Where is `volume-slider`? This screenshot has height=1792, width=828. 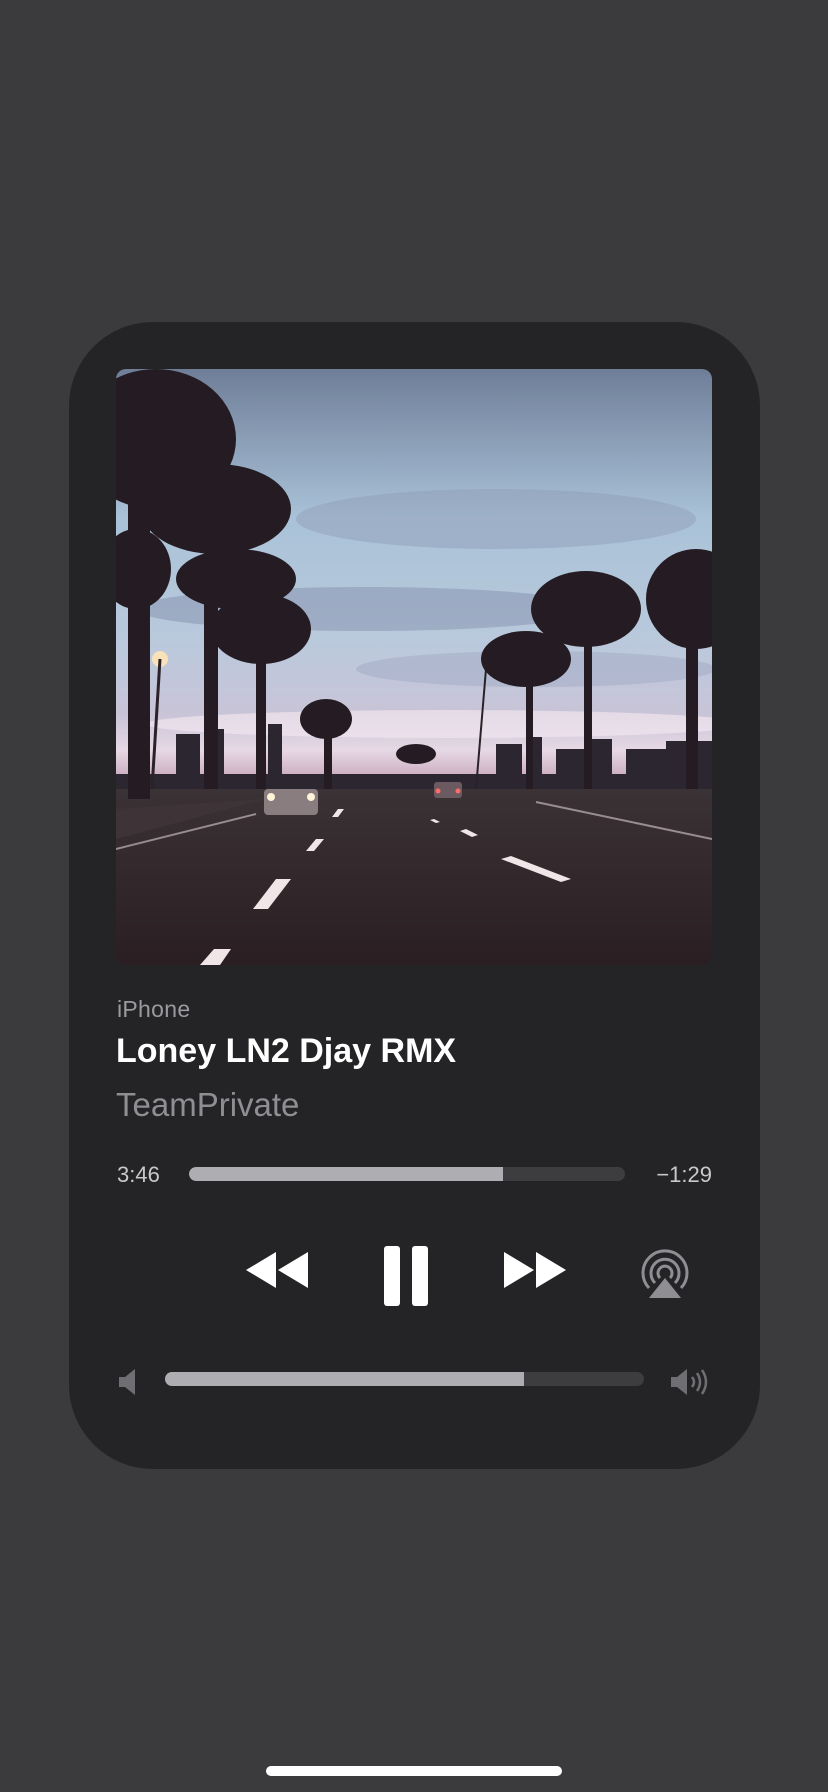
volume-slider is located at coordinates (404, 1379).